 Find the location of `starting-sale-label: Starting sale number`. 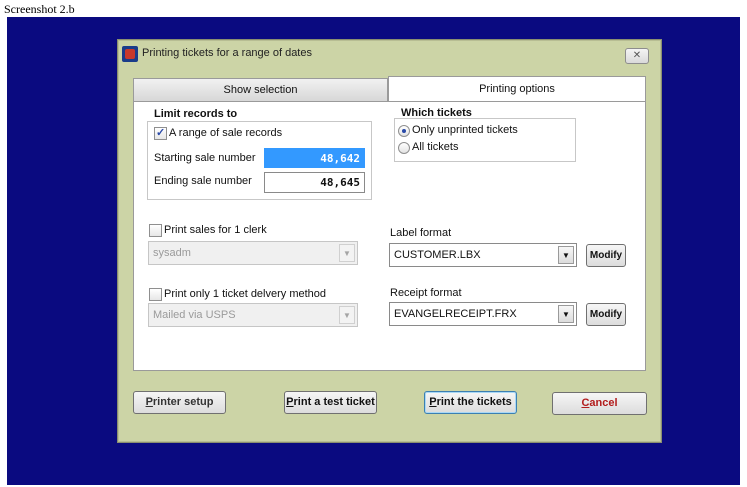

starting-sale-label: Starting sale number is located at coordinates (205, 158).